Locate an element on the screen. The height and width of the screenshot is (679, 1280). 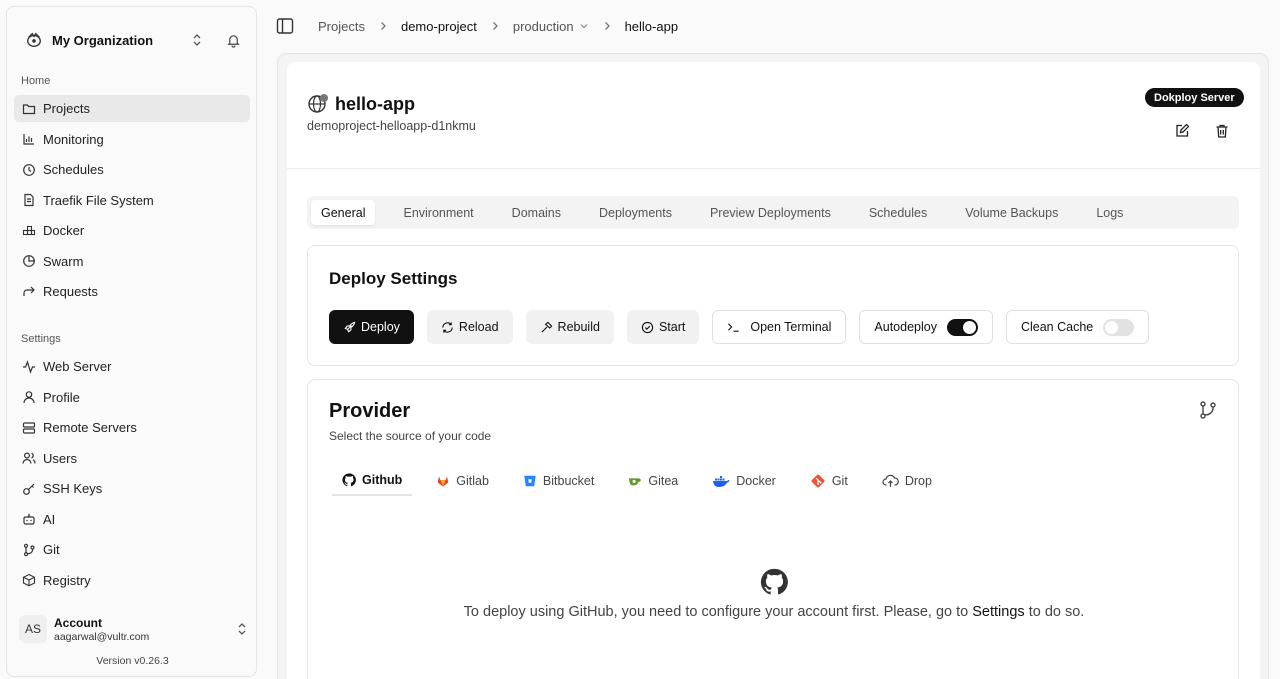
rocket-icon is located at coordinates (350, 327).